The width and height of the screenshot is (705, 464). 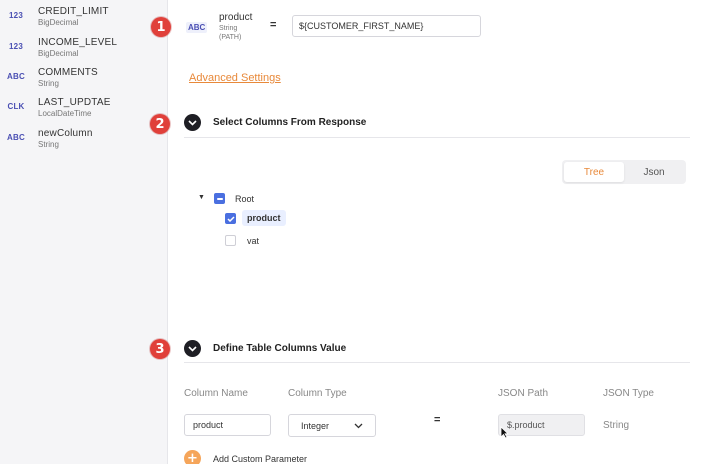 What do you see at coordinates (161, 27) in the screenshot?
I see `step-1-marker: 1` at bounding box center [161, 27].